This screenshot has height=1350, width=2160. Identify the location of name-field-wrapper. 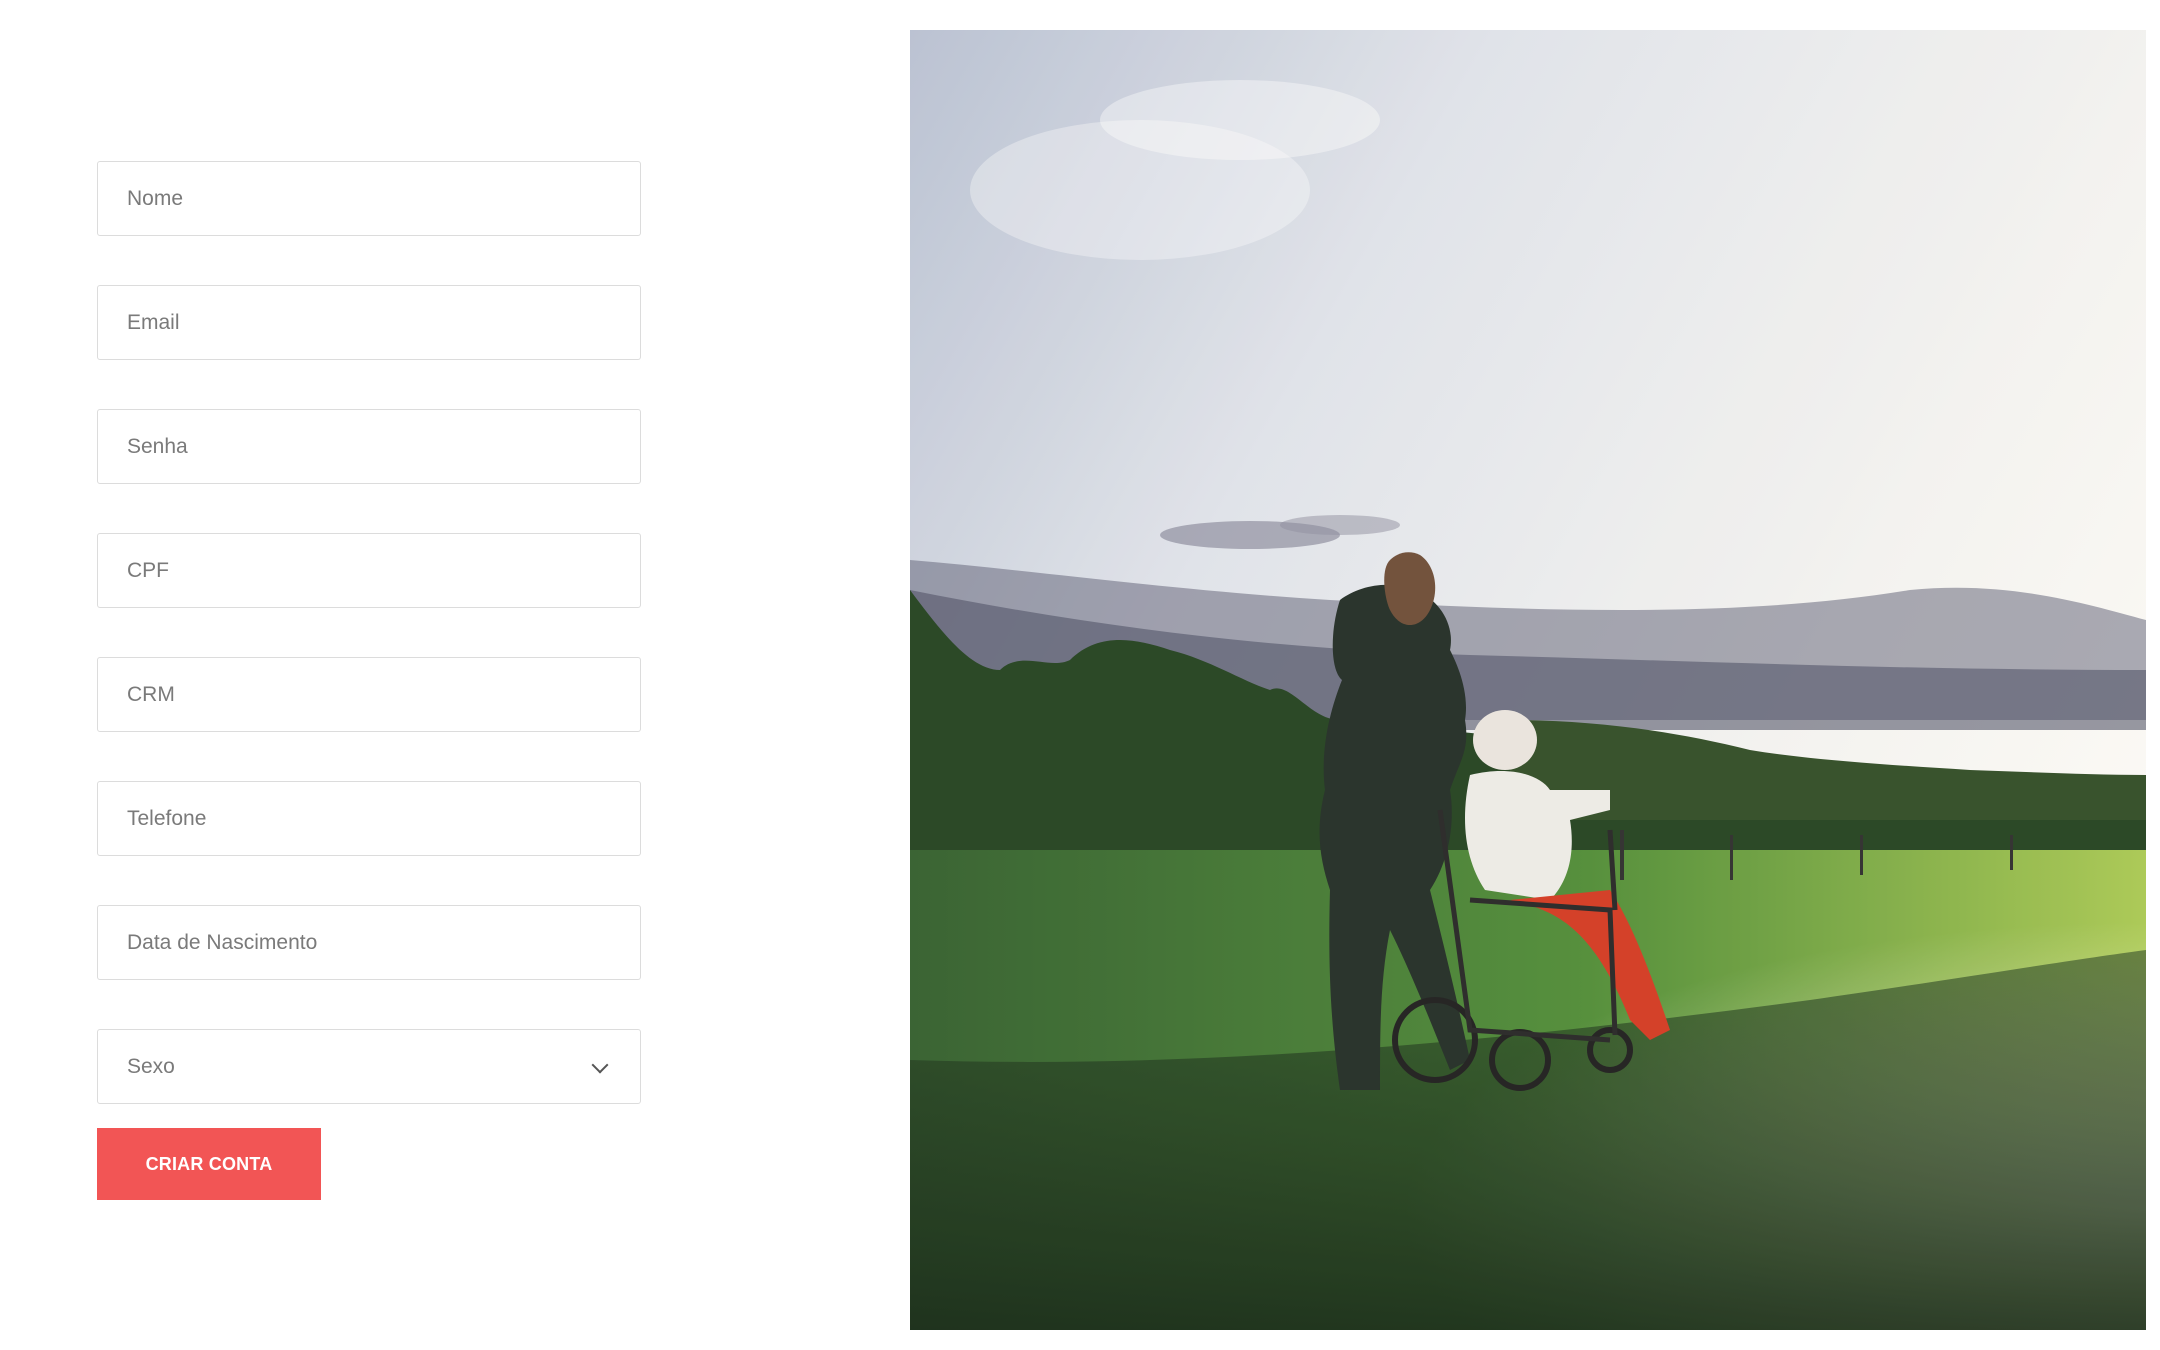
(369, 198).